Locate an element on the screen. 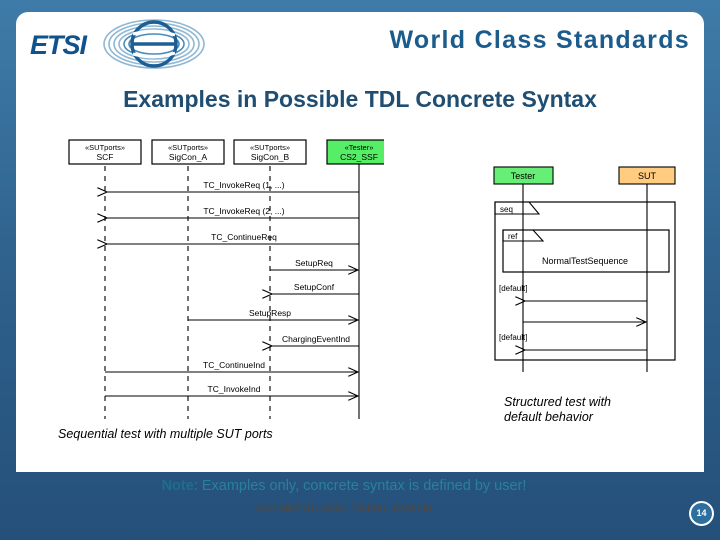 The width and height of the screenshot is (720, 540). lifeline-head-sigcon-a: «SUTports» SigCon_A is located at coordinates (188, 152).